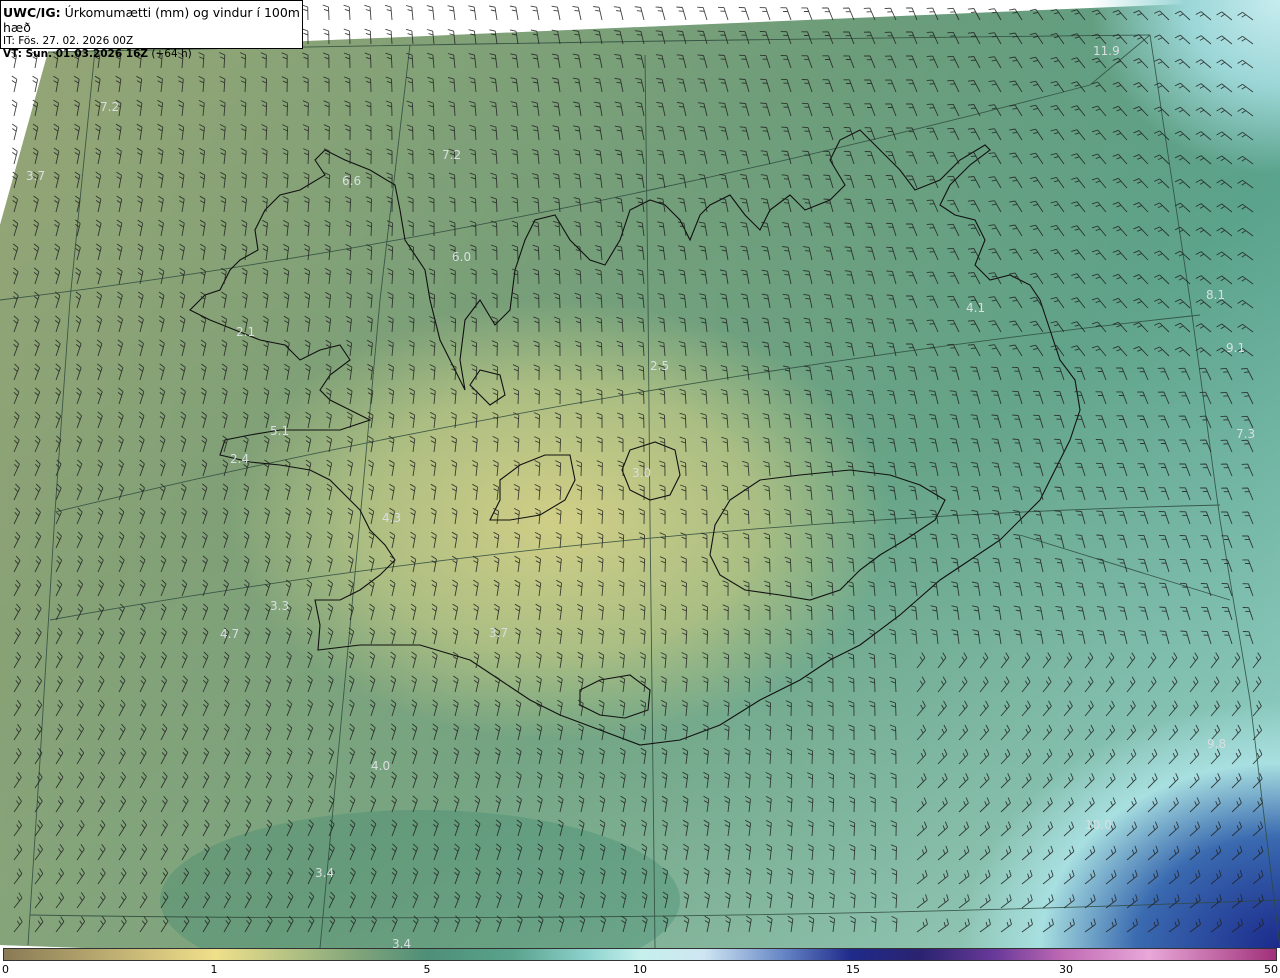 The width and height of the screenshot is (1280, 978). I want to click on precip-label: 8.1, so click(1215, 295).